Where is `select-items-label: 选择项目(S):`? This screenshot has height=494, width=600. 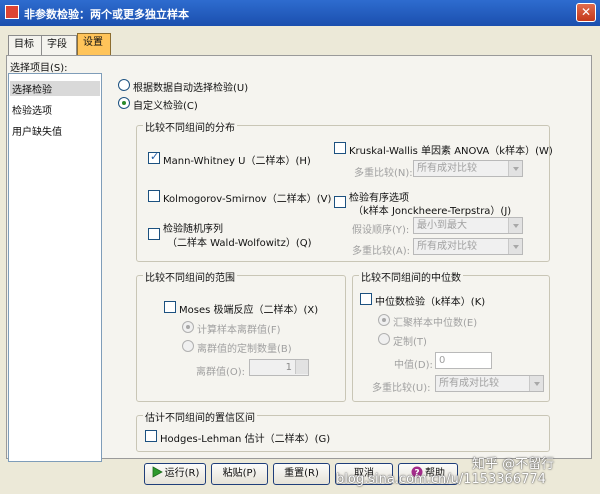
select-items-label: 选择项目(S): is located at coordinates (39, 68).